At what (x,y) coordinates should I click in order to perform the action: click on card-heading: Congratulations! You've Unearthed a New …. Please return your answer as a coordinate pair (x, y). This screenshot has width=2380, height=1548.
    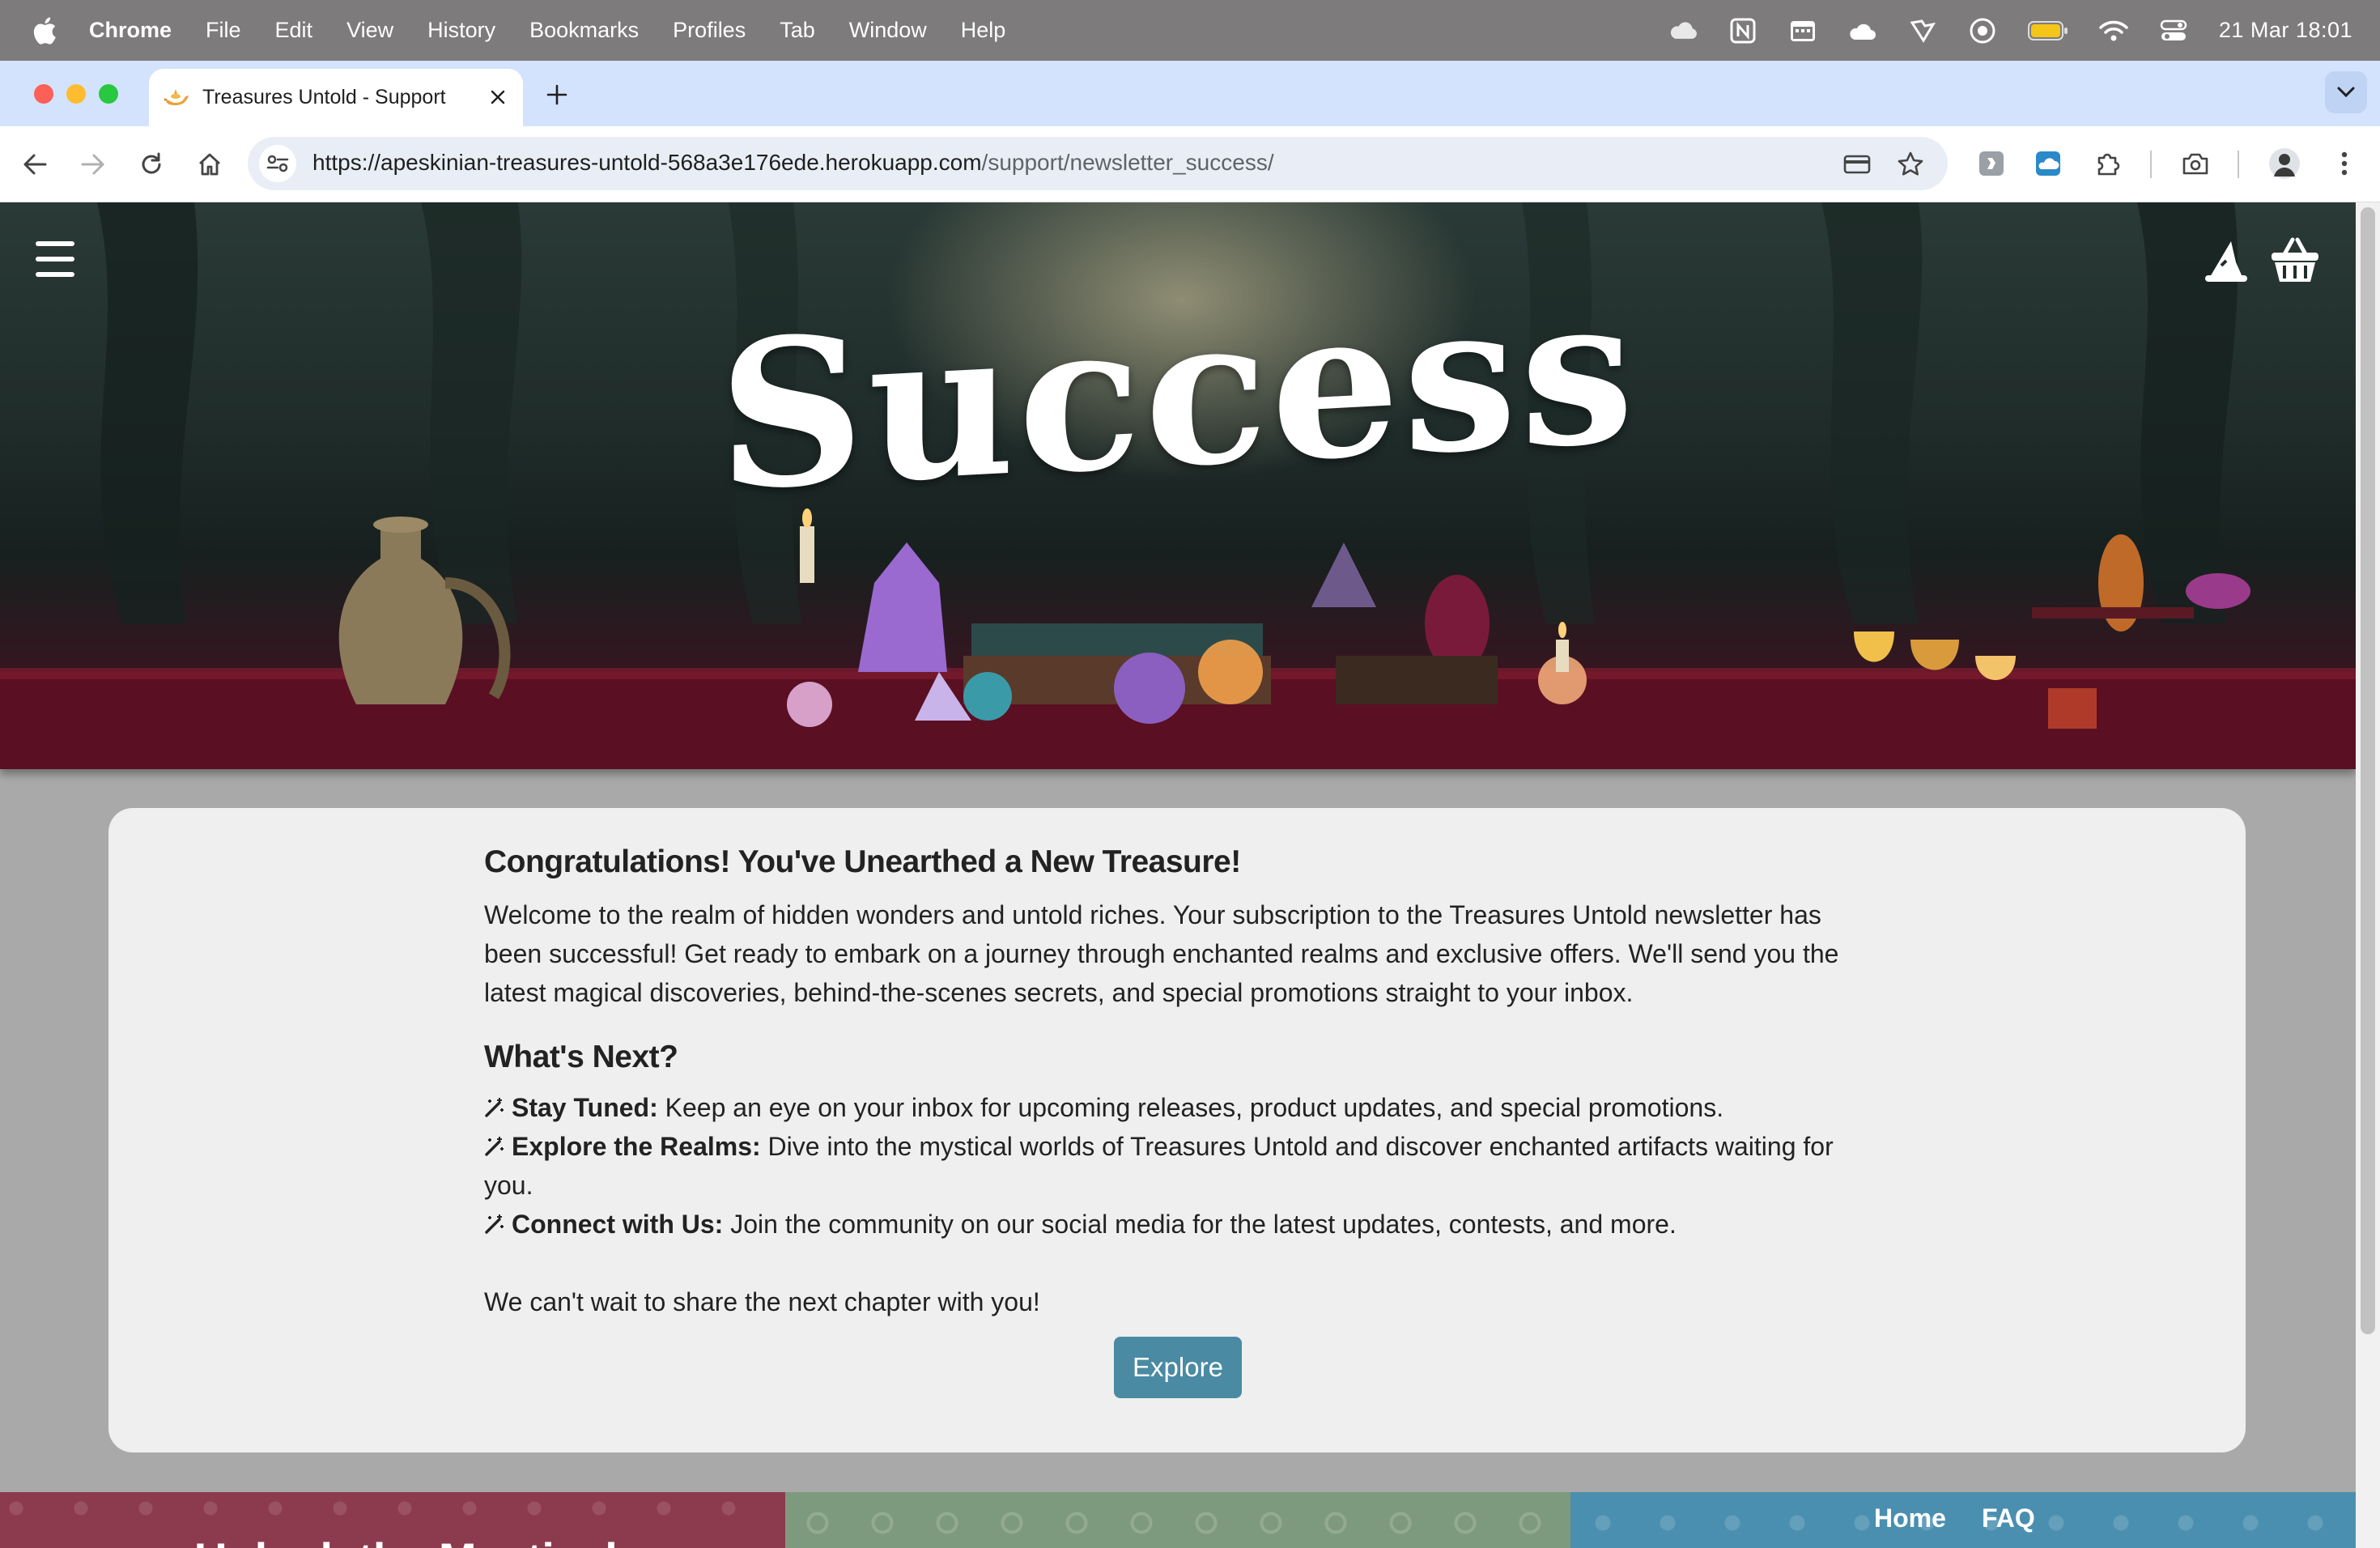
    Looking at the image, I should click on (862, 861).